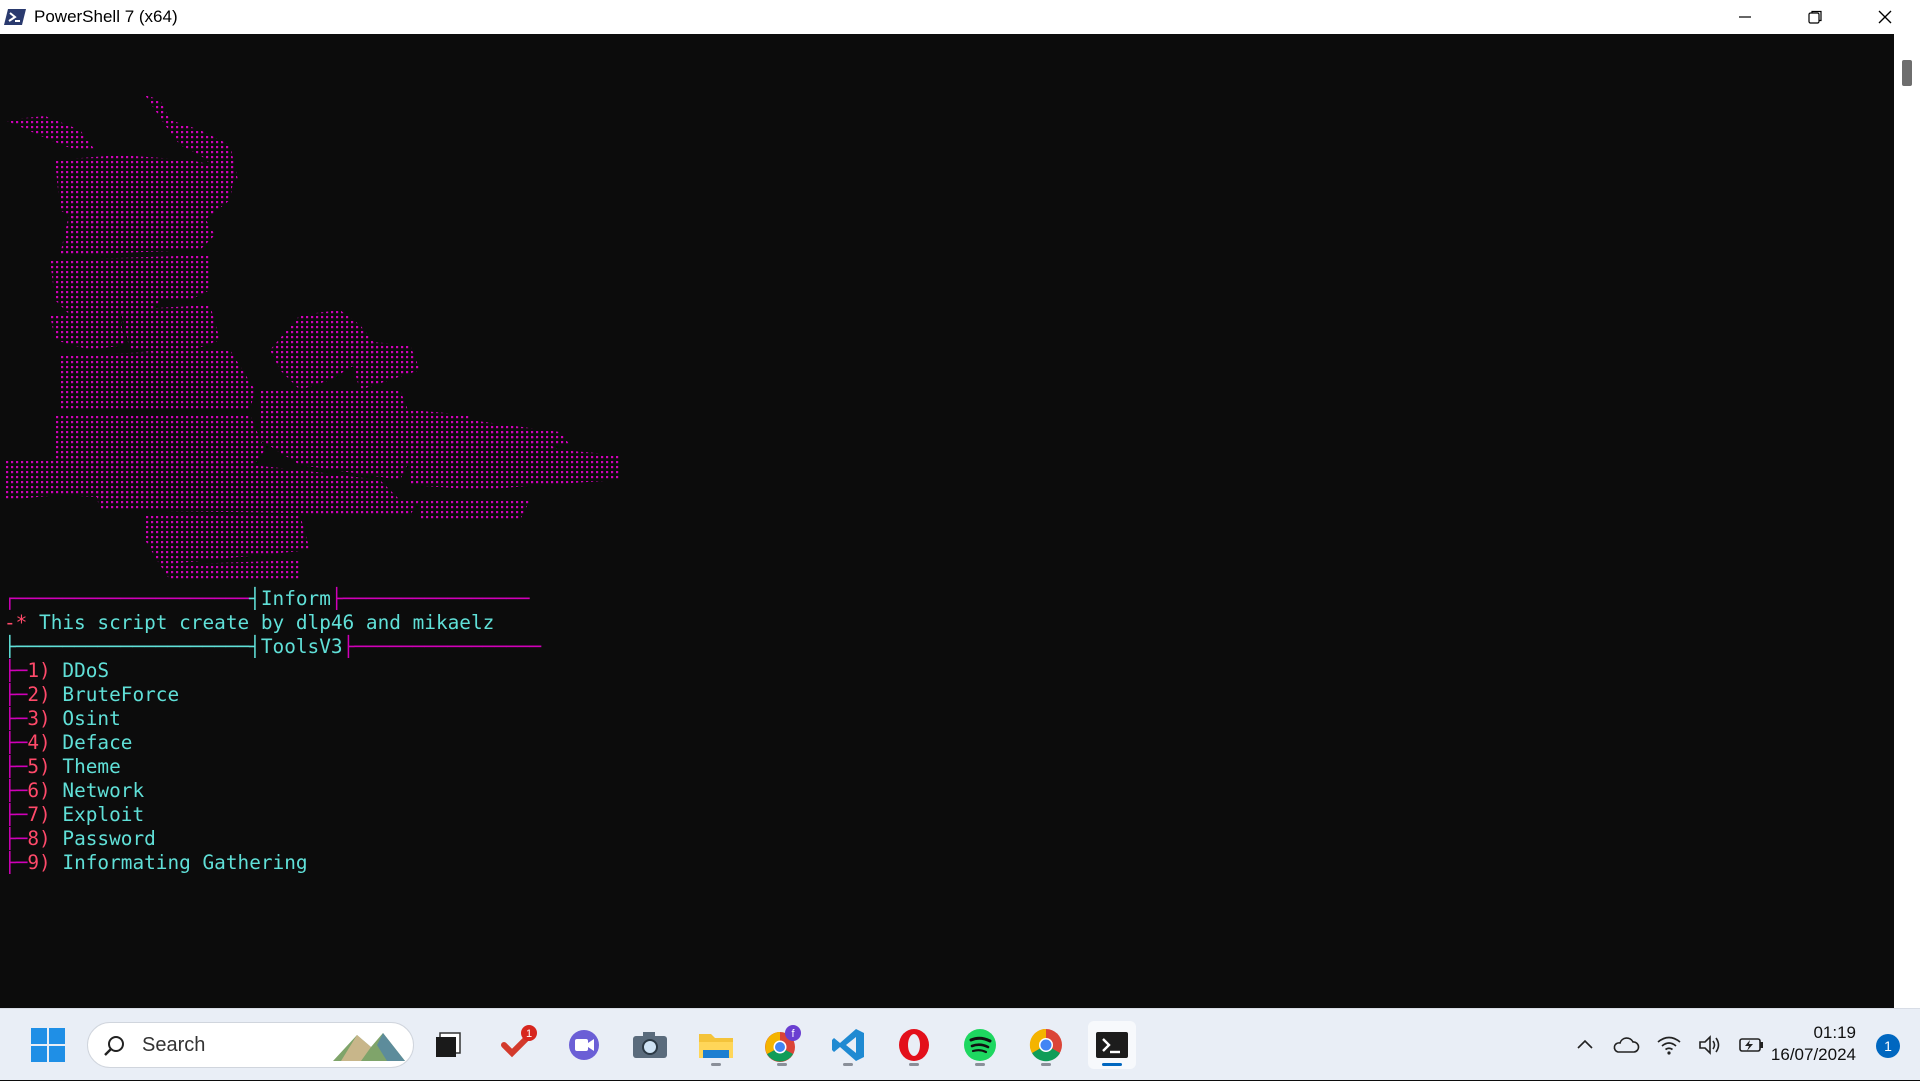 This screenshot has width=1920, height=1081. I want to click on menu-label: DDoS, so click(86, 670).